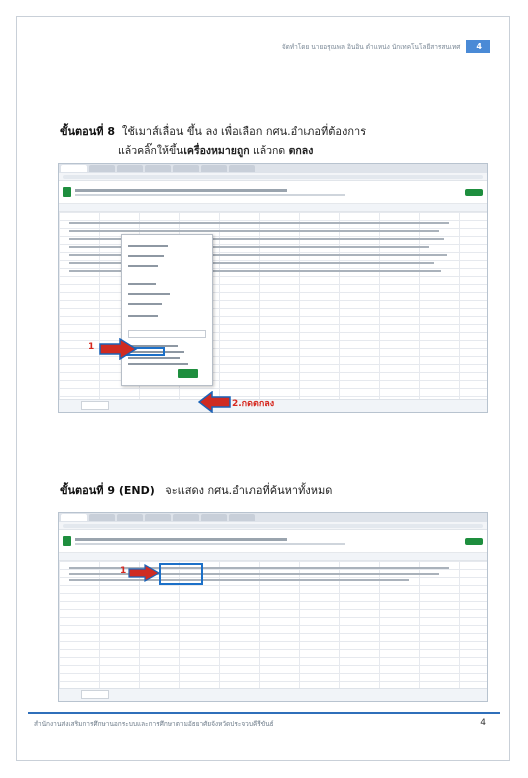 This screenshot has width=528, height=778. Describe the element at coordinates (253, 404) in the screenshot. I see `step8-marker-2: 2.กดตกลง` at that location.